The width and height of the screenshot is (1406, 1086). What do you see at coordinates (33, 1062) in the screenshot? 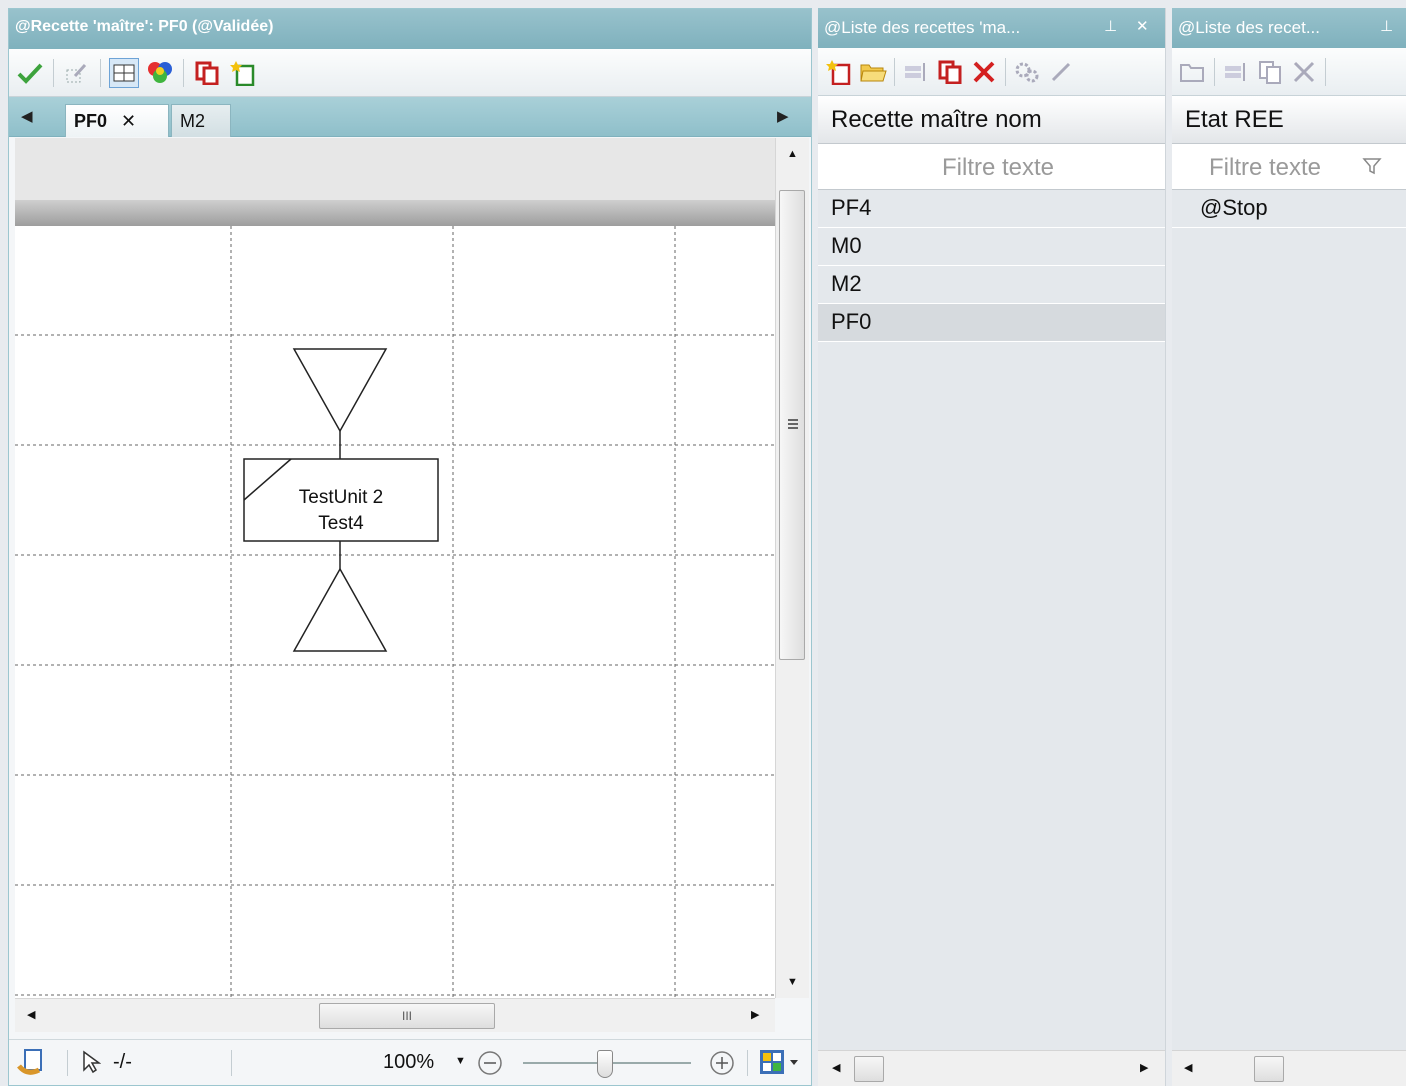
I see `print-preview-icon` at bounding box center [33, 1062].